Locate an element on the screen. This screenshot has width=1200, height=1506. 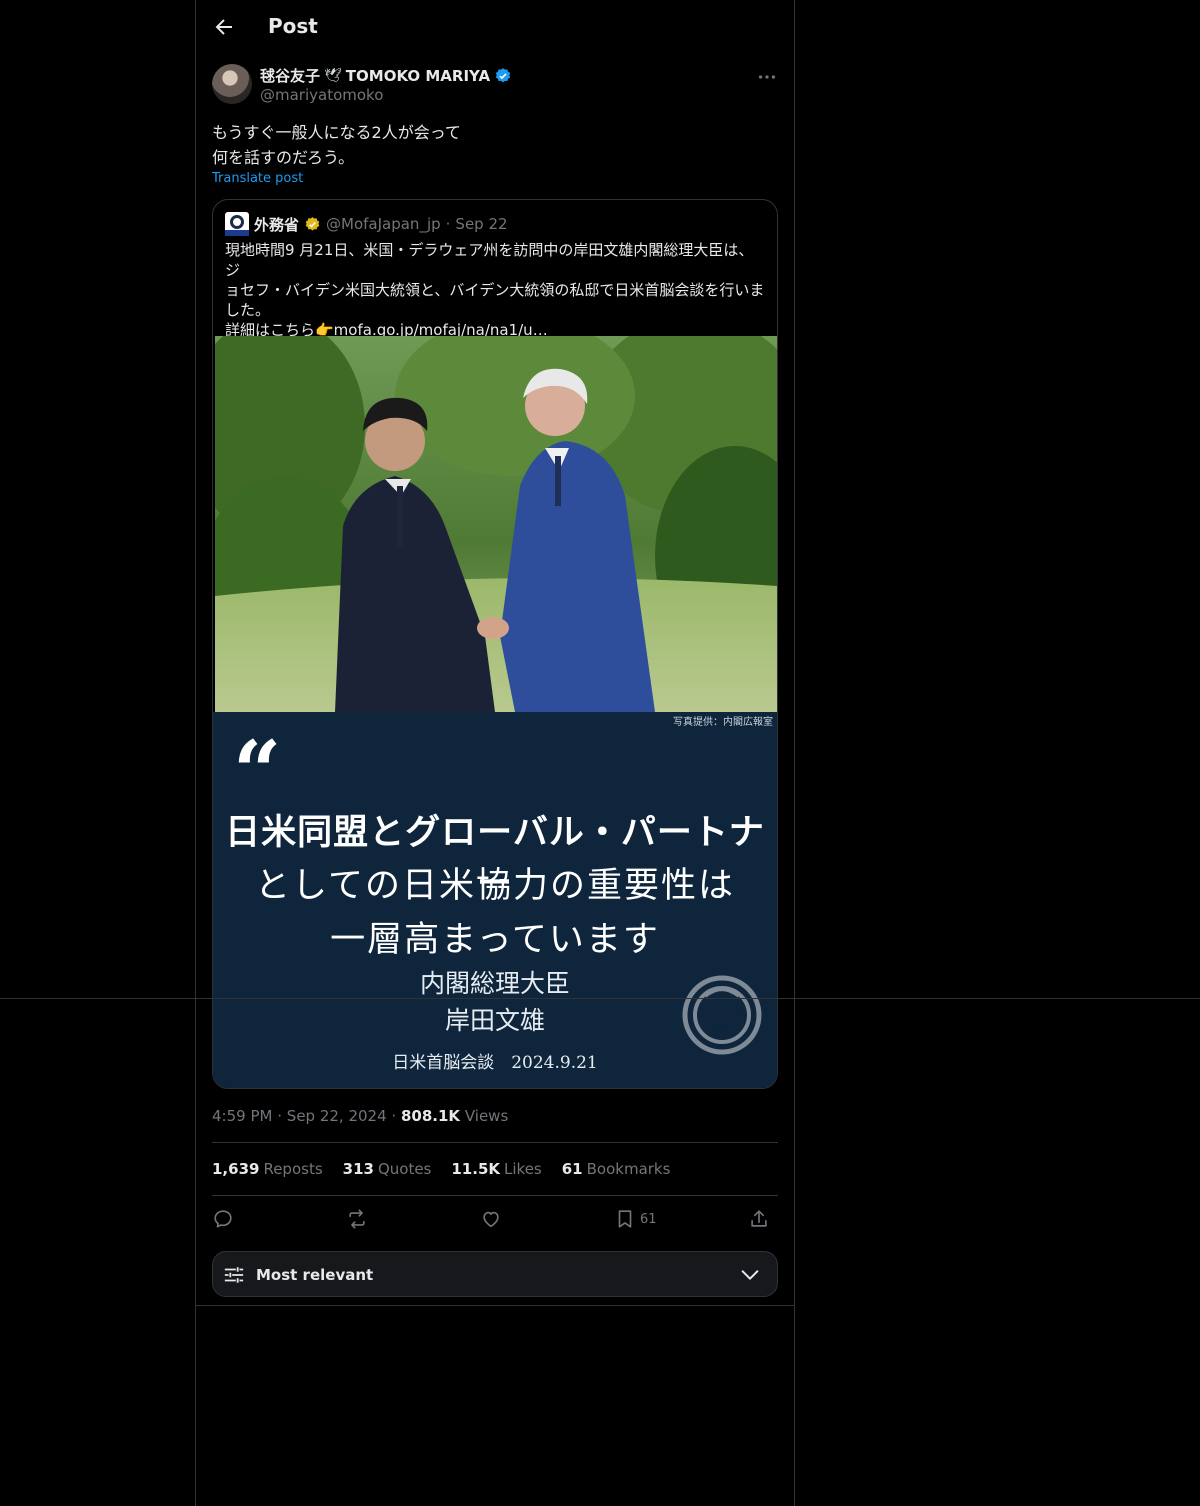
repost-icon is located at coordinates (357, 1219).